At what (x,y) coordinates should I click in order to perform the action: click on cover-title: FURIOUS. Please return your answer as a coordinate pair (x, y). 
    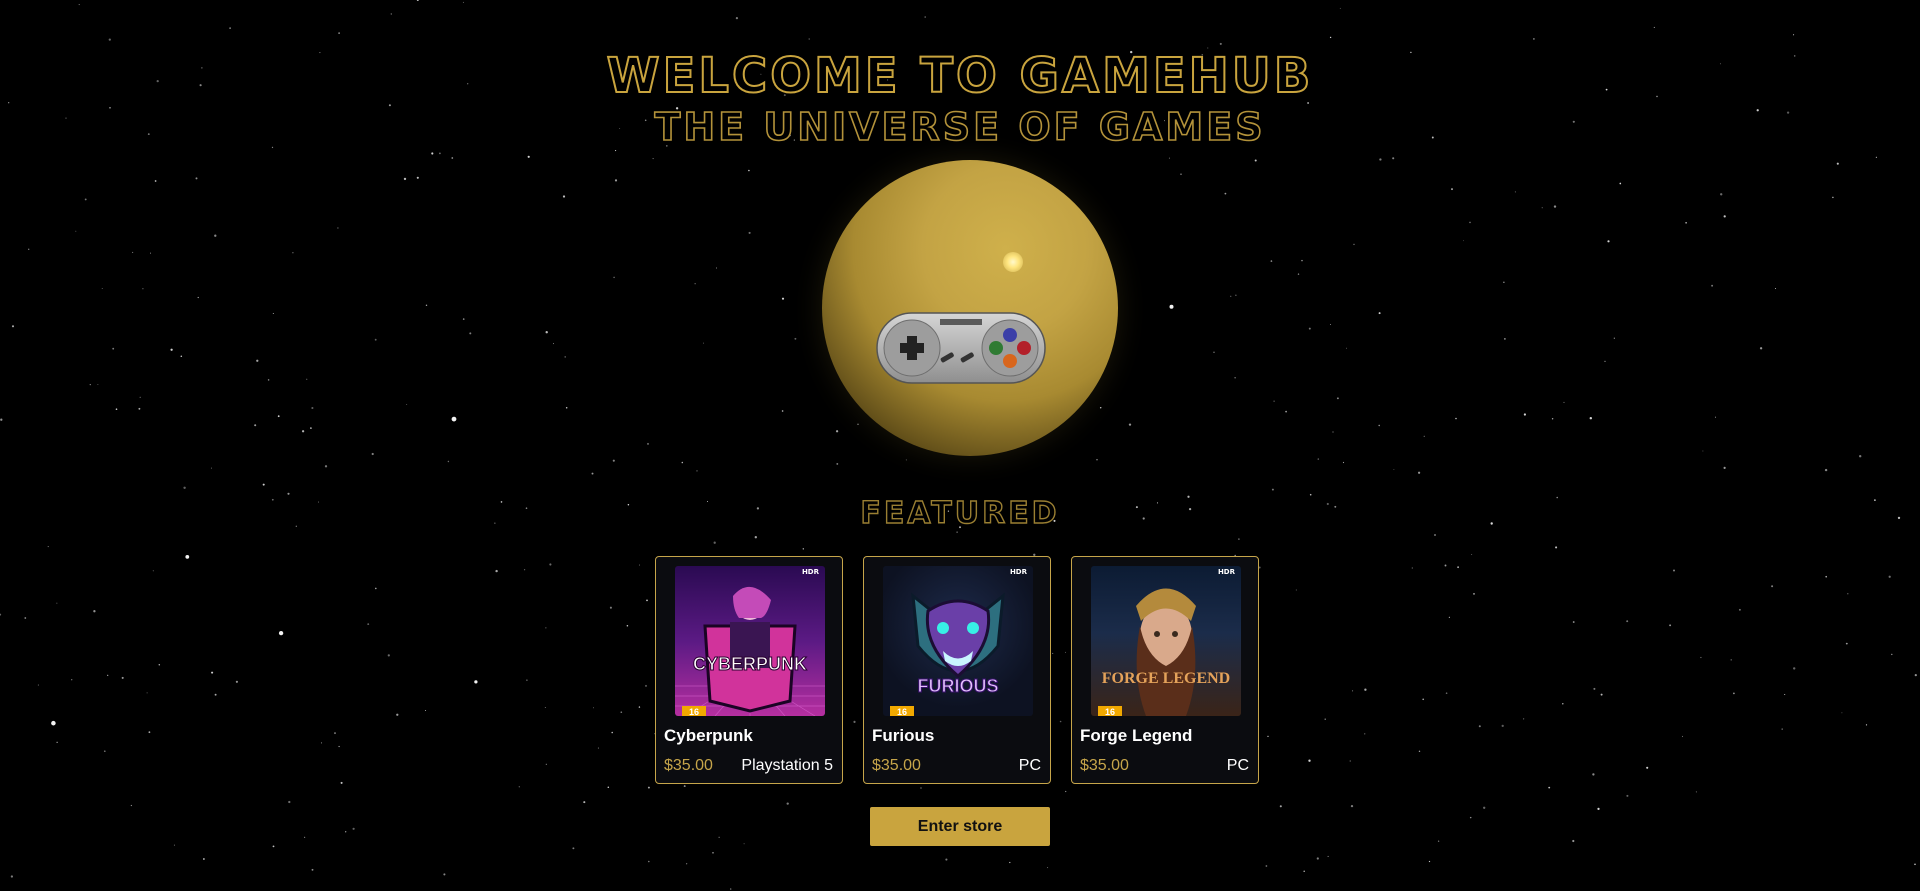
    Looking at the image, I should click on (958, 686).